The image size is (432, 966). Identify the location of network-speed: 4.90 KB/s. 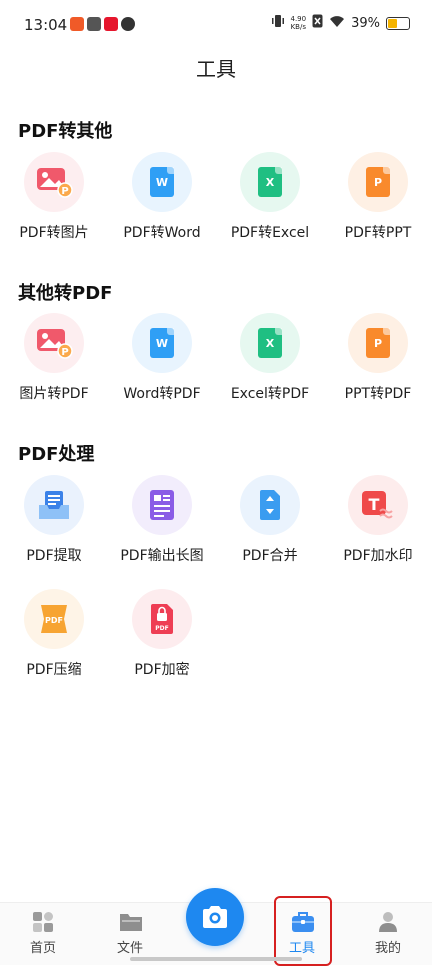
(299, 23).